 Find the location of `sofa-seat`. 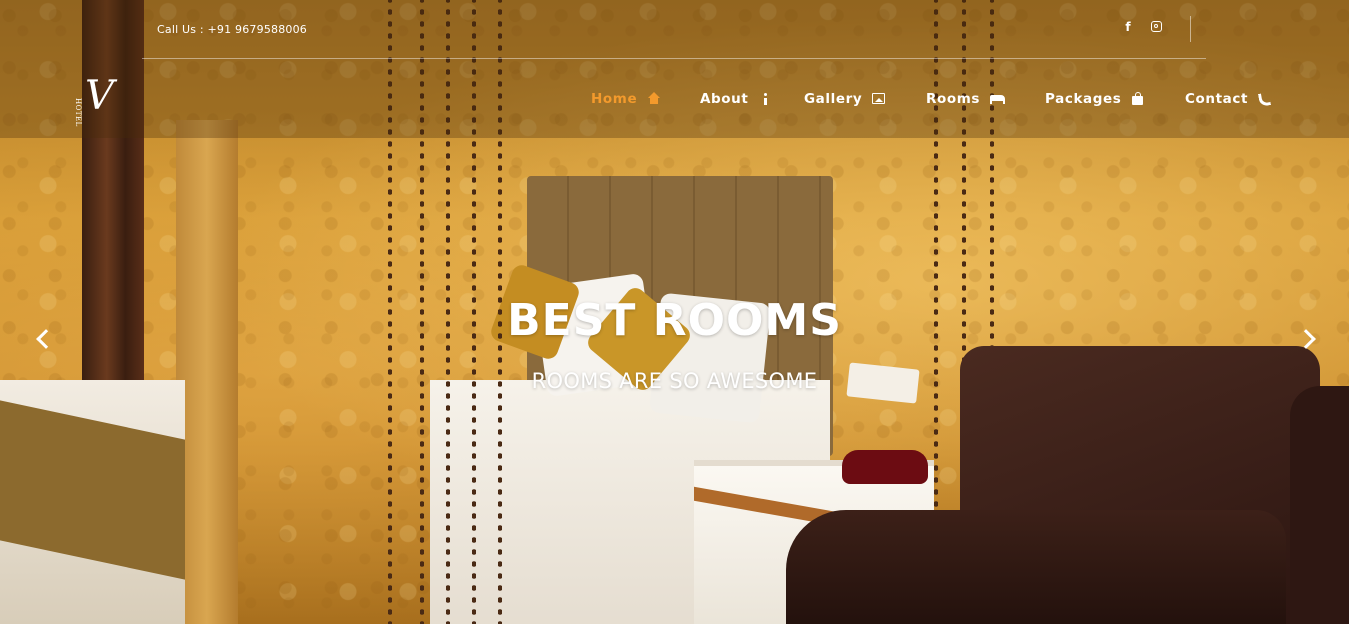

sofa-seat is located at coordinates (1036, 567).